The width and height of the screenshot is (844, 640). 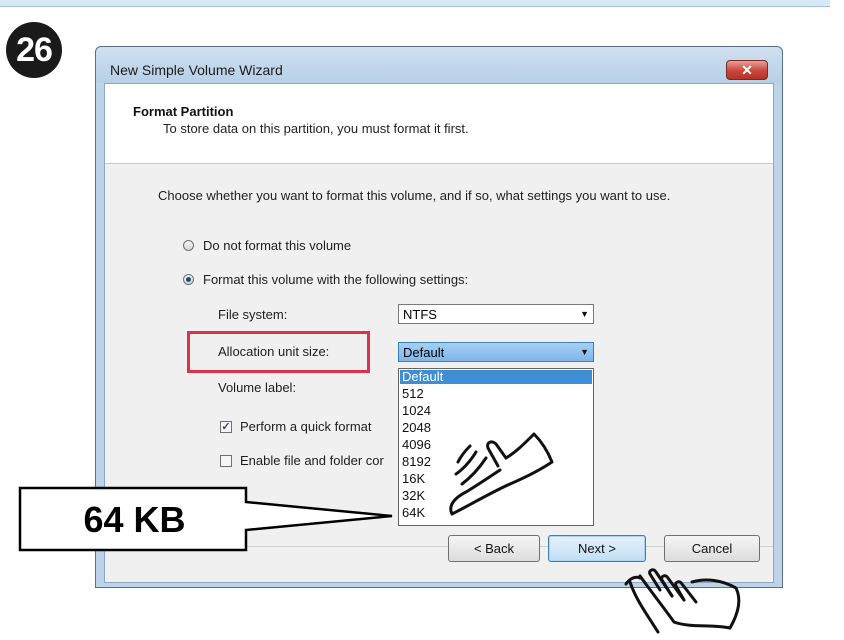 What do you see at coordinates (134, 519) in the screenshot?
I see `callout-label: 64 KB` at bounding box center [134, 519].